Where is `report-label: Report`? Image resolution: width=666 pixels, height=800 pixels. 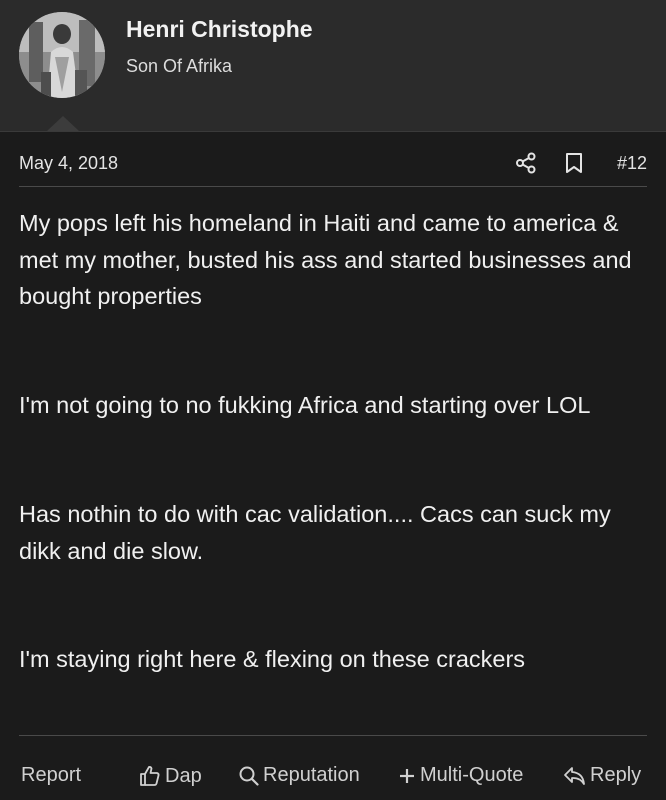 report-label: Report is located at coordinates (51, 775).